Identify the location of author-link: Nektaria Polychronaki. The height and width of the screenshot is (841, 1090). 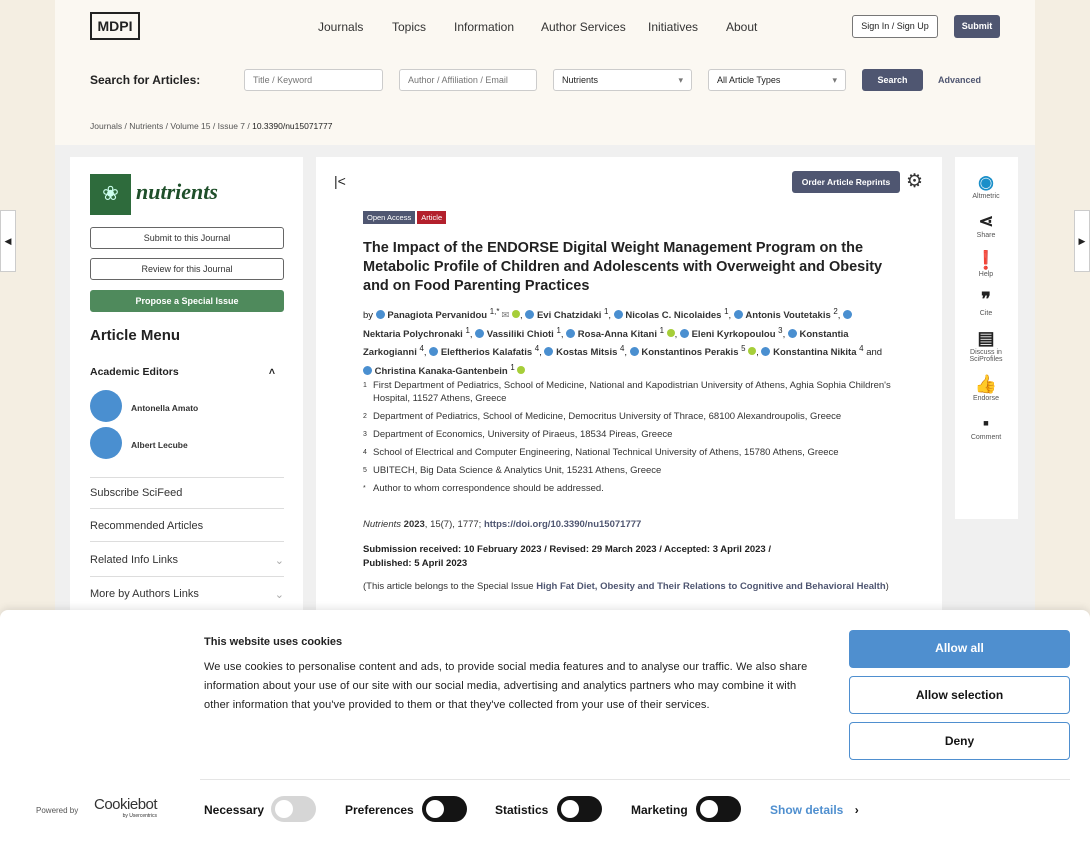
(413, 334).